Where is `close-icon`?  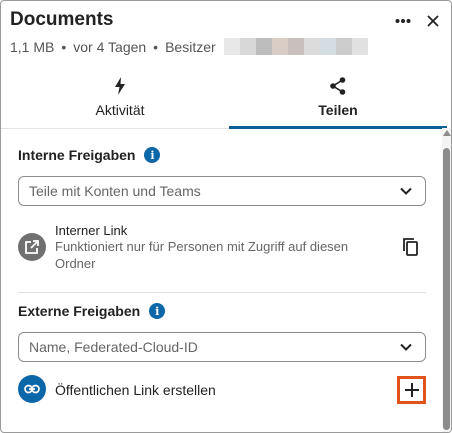
close-icon is located at coordinates (433, 21).